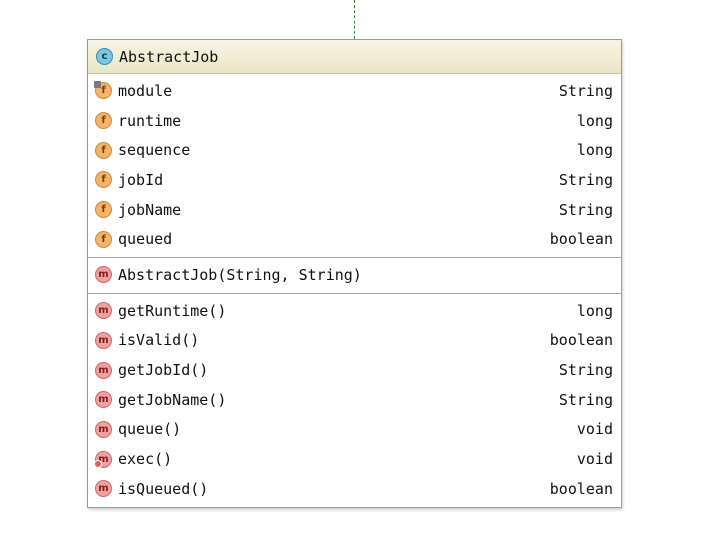 The image size is (720, 536). Describe the element at coordinates (150, 209) in the screenshot. I see `field-name: jobName` at that location.